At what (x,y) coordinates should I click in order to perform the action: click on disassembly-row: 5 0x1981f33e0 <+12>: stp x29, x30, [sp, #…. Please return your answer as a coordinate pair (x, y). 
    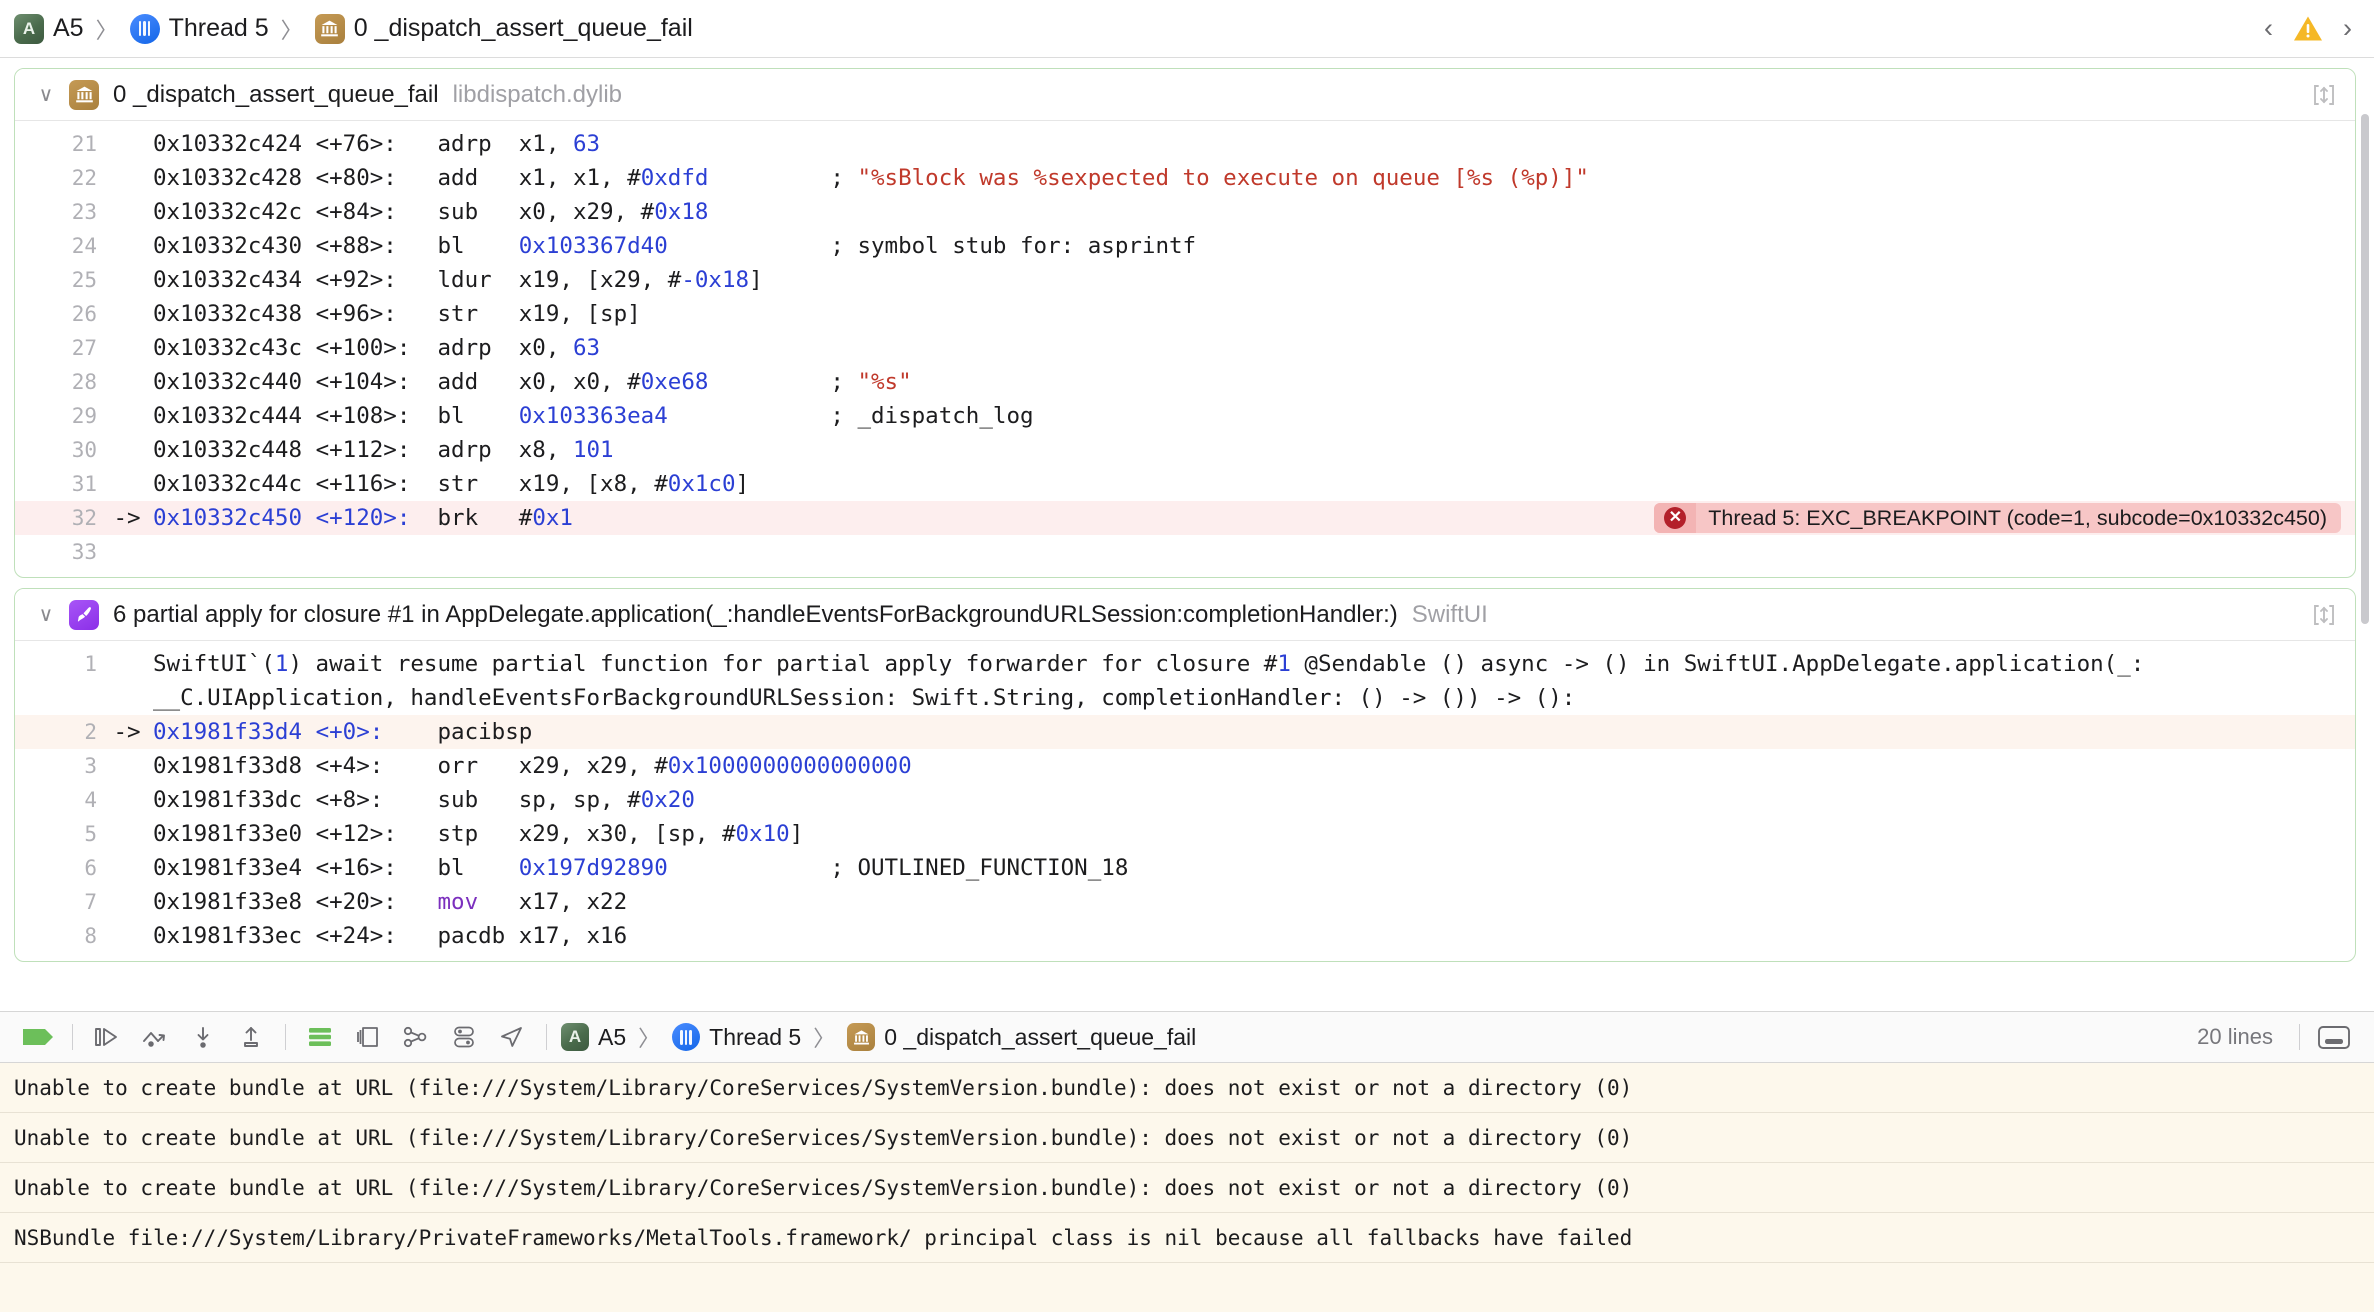
    Looking at the image, I should click on (1185, 834).